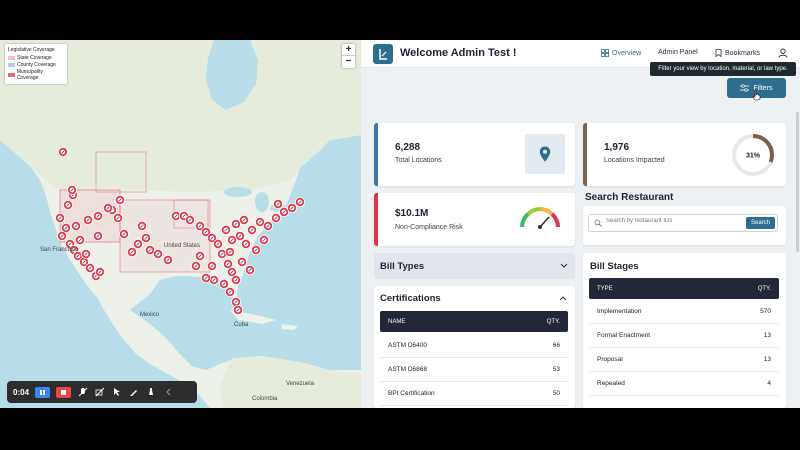  I want to click on camera-off-button, so click(99, 392).